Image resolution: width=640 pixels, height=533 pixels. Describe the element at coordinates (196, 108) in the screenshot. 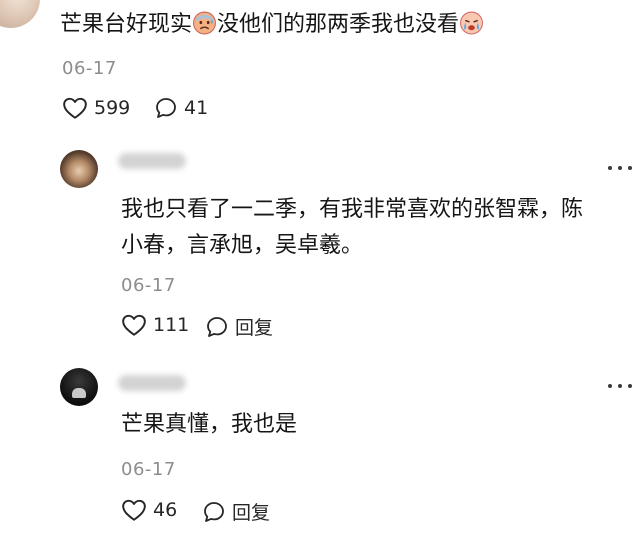

I see `reply-count: 41` at that location.